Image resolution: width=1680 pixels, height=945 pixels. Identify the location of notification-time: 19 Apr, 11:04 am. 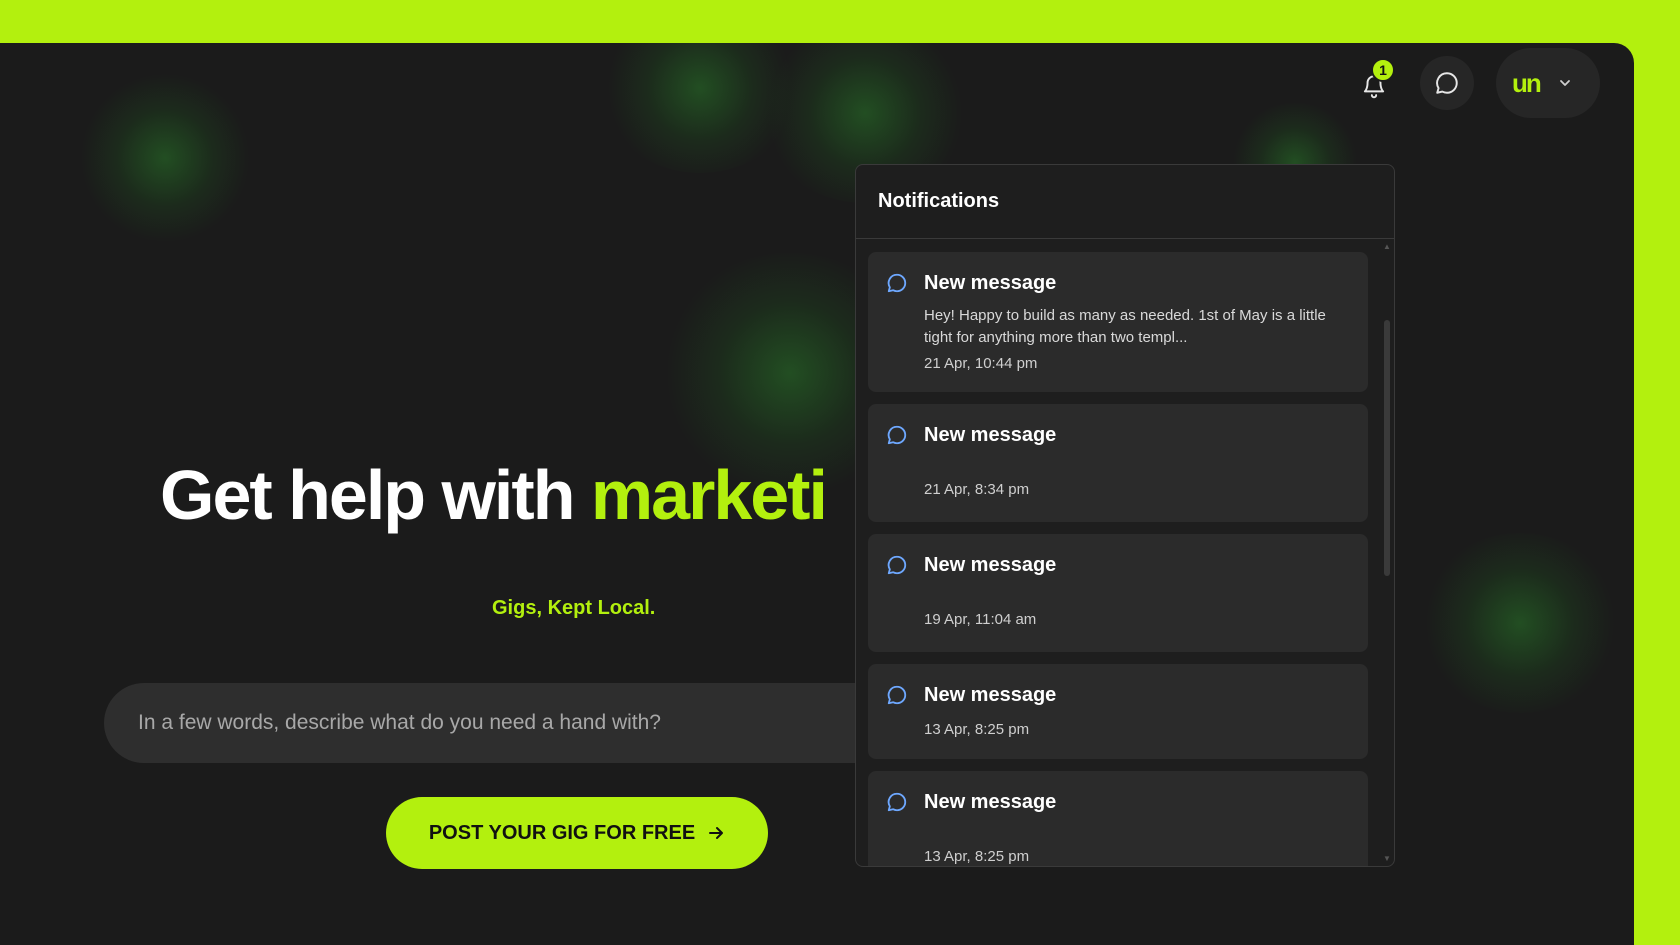
(980, 619).